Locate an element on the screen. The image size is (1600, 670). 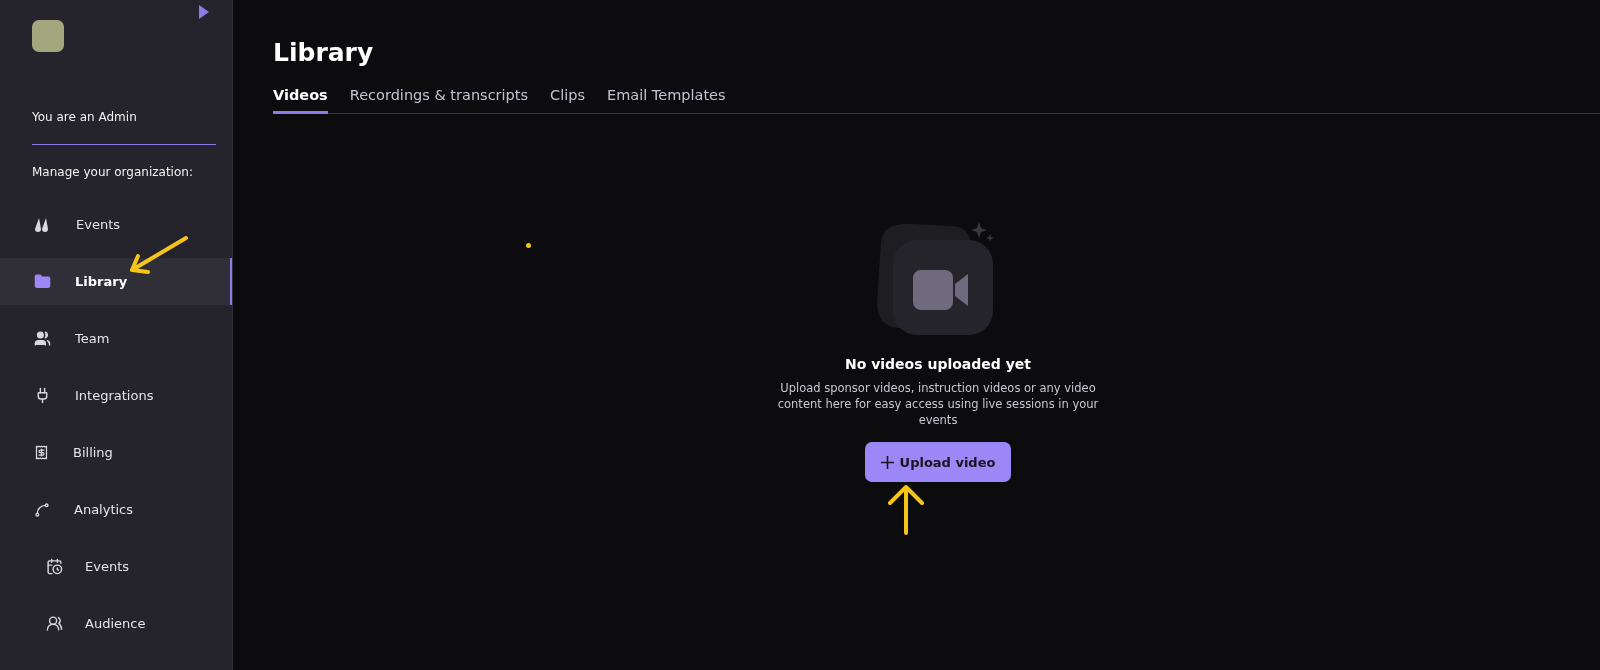
dot-marker is located at coordinates (528, 245).